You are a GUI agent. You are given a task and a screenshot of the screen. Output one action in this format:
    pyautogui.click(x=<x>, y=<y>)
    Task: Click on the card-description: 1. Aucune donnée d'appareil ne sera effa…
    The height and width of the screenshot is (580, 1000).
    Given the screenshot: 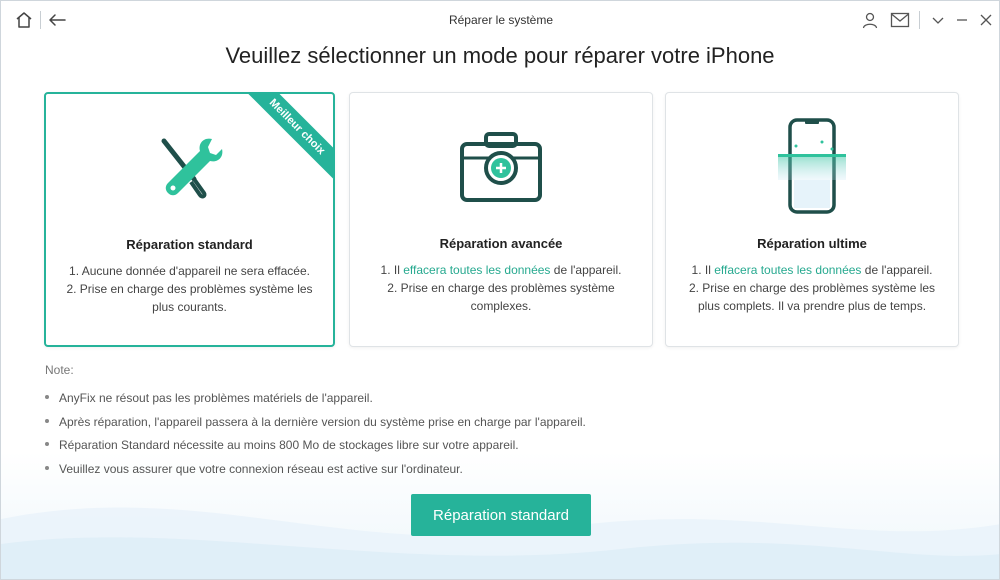 What is the action you would take?
    pyautogui.click(x=189, y=289)
    